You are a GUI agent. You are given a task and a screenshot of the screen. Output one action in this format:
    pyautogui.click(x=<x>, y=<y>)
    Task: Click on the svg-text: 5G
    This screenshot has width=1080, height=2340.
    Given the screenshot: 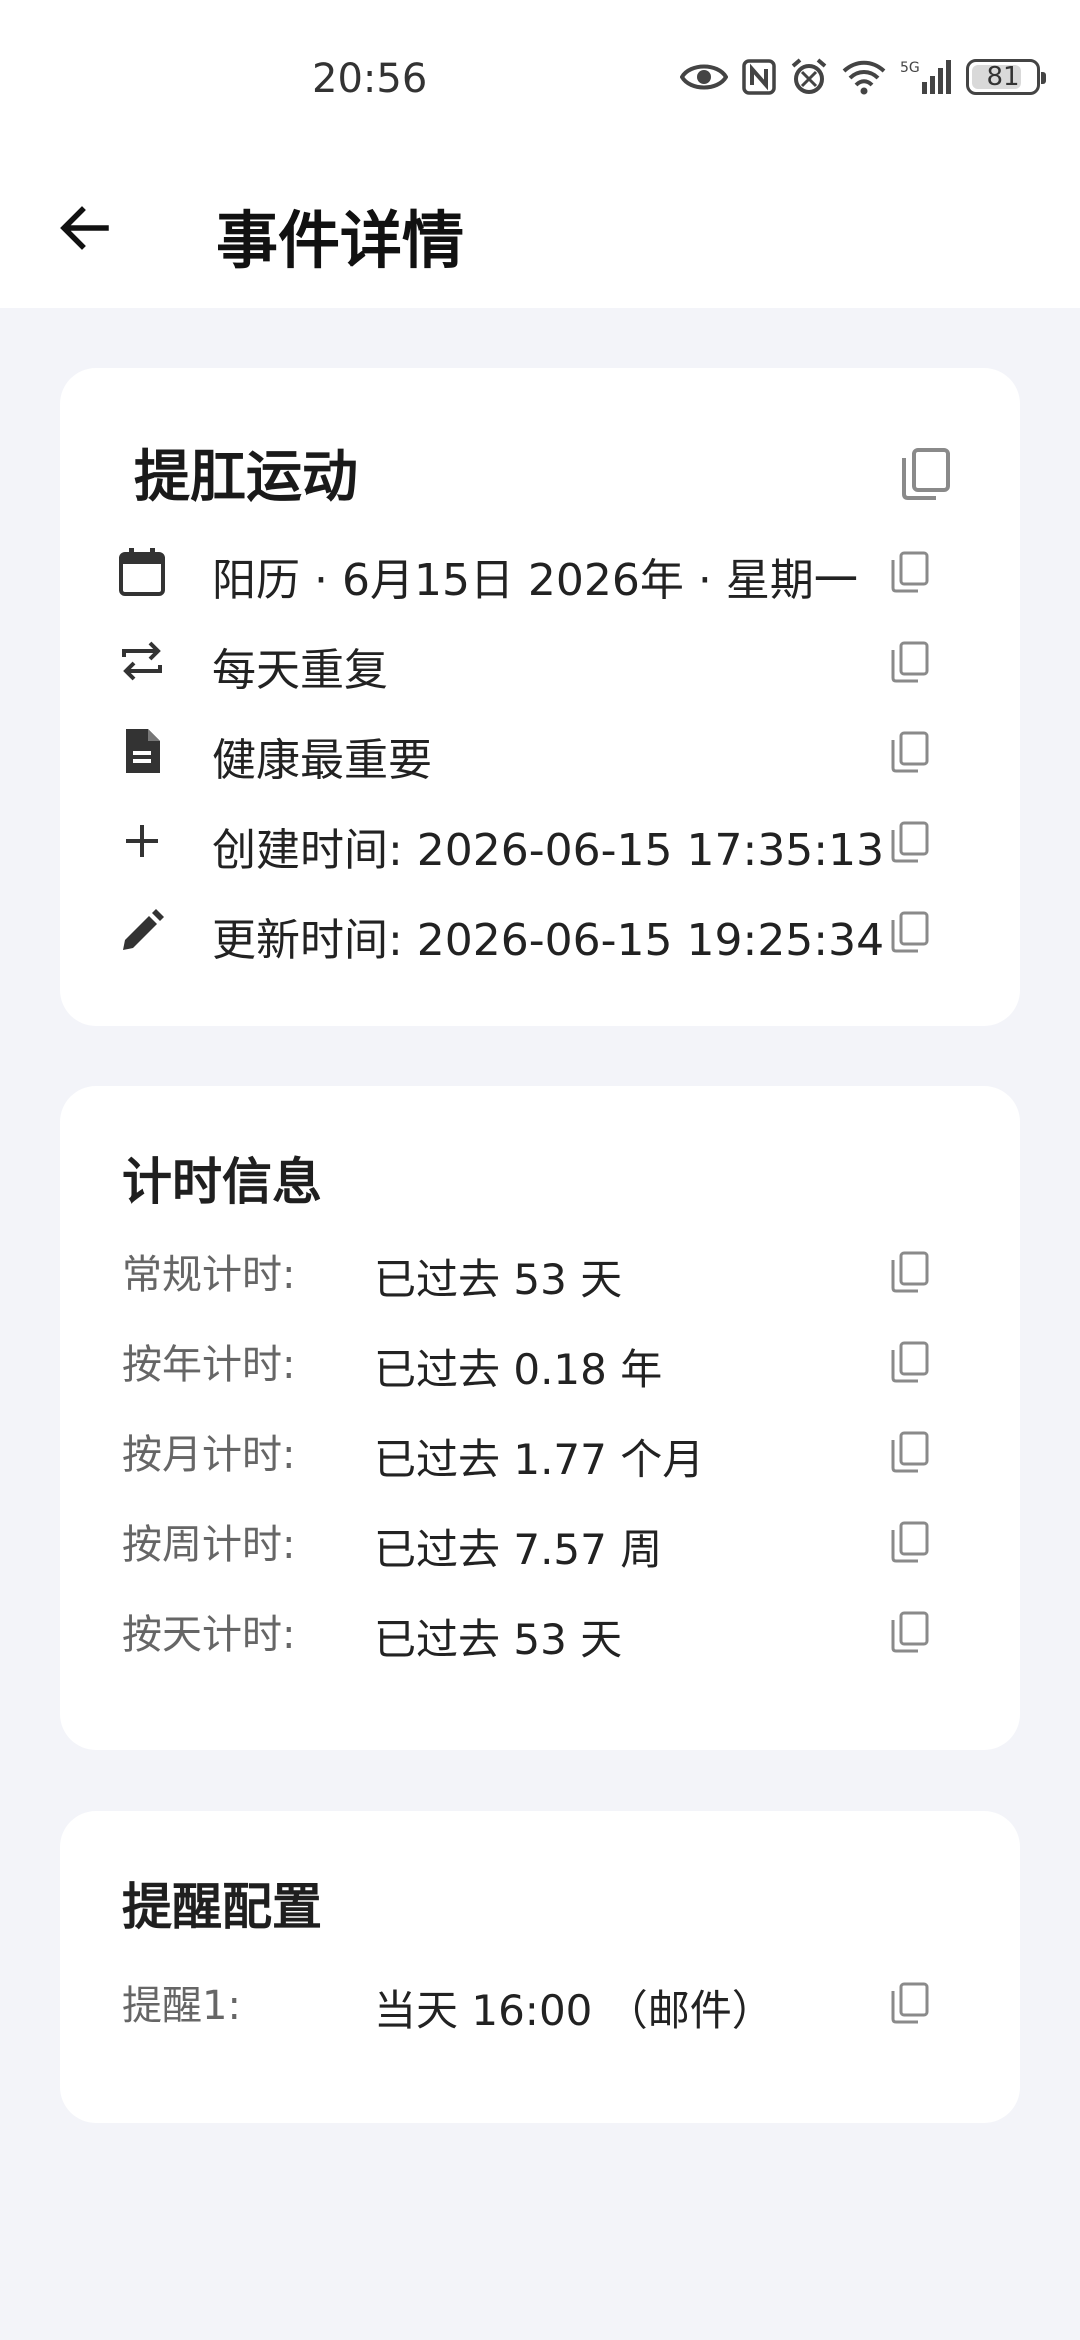 What is the action you would take?
    pyautogui.click(x=910, y=68)
    